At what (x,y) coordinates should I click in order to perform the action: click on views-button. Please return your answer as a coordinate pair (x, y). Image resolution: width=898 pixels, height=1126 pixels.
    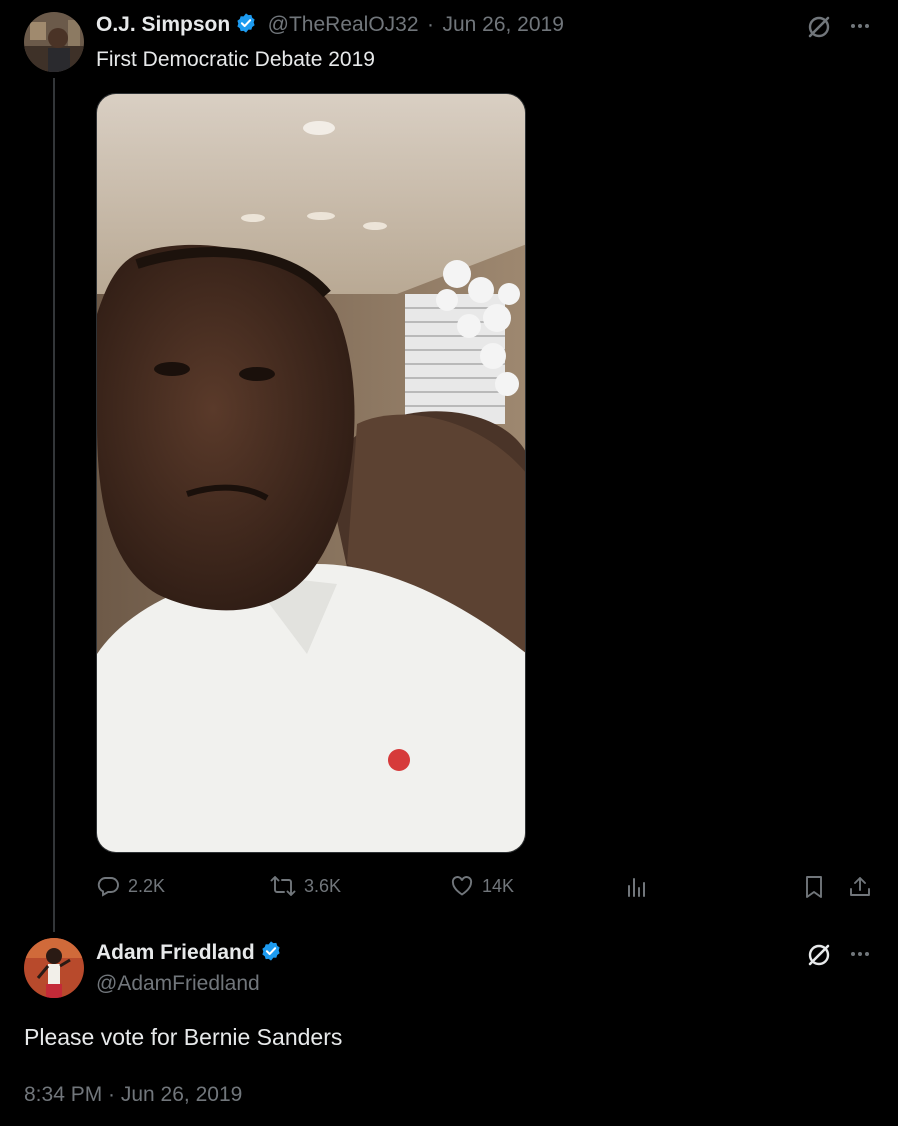
    Looking at the image, I should click on (637, 887).